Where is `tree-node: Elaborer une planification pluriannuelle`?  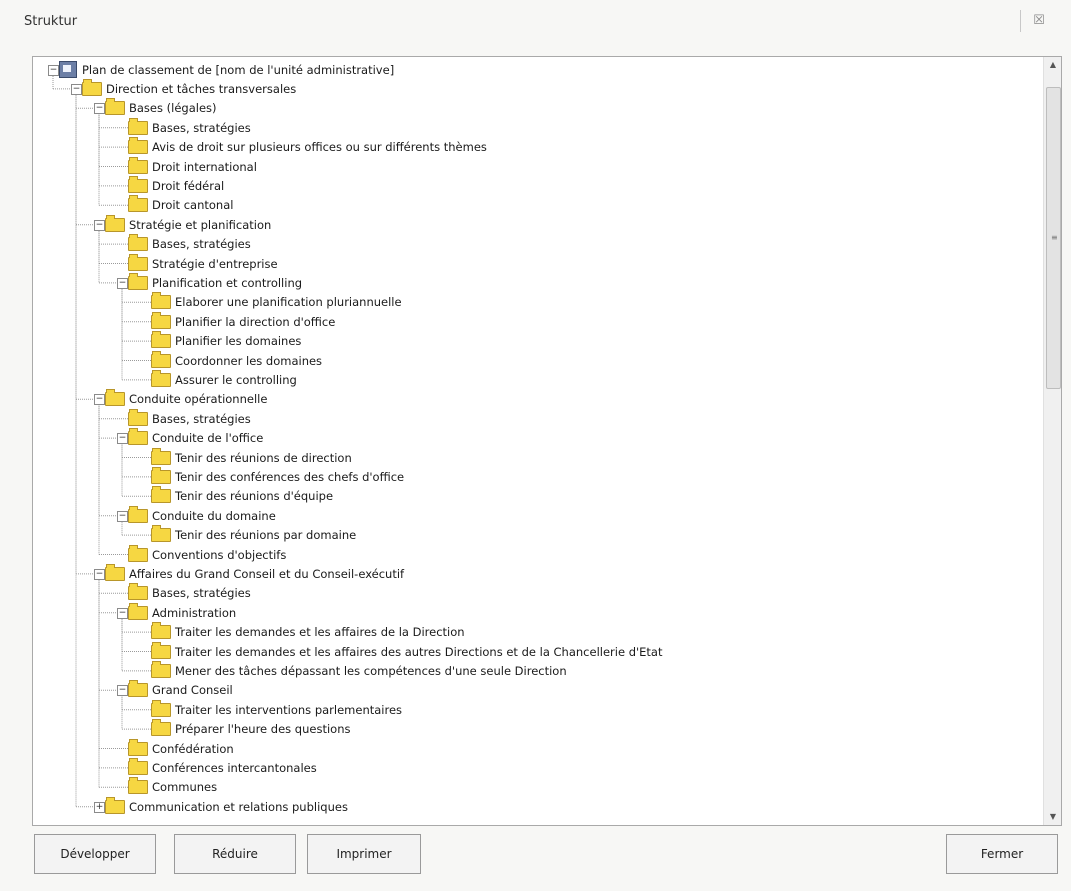 tree-node: Elaborer une planification pluriannuelle is located at coordinates (276, 302).